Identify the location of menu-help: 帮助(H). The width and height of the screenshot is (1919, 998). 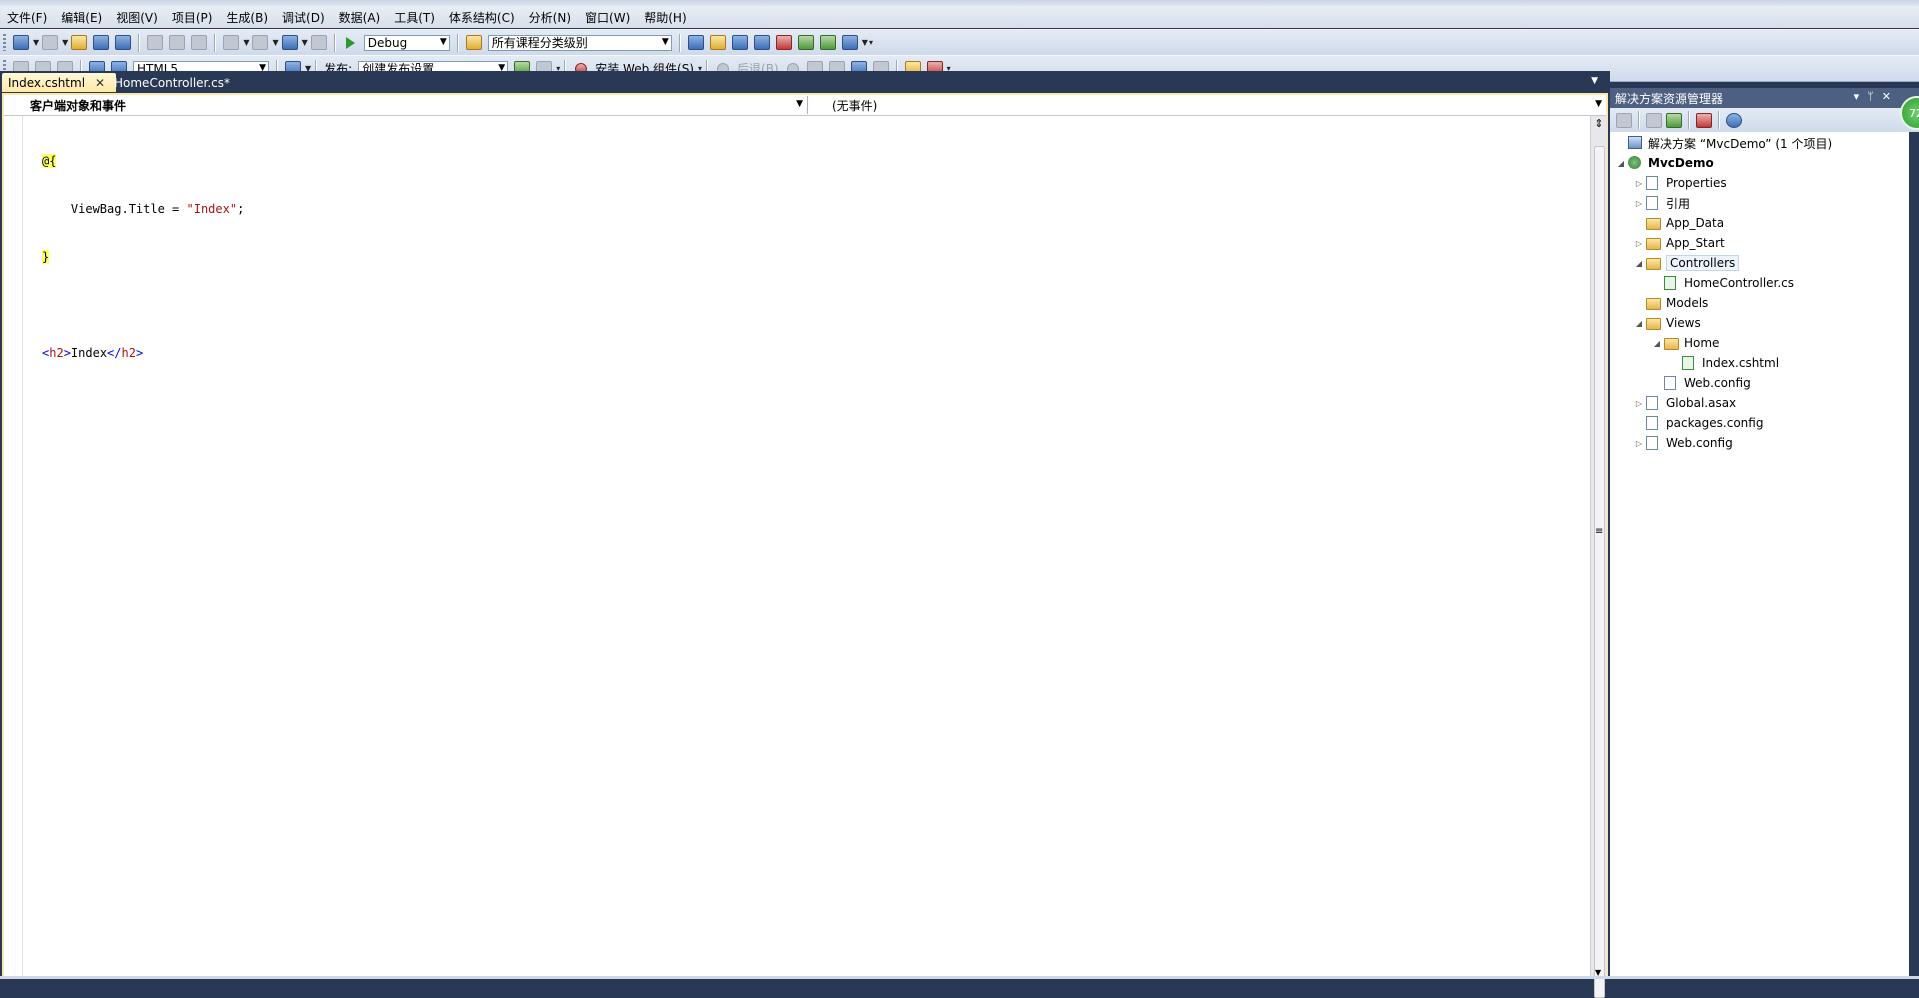
(665, 17).